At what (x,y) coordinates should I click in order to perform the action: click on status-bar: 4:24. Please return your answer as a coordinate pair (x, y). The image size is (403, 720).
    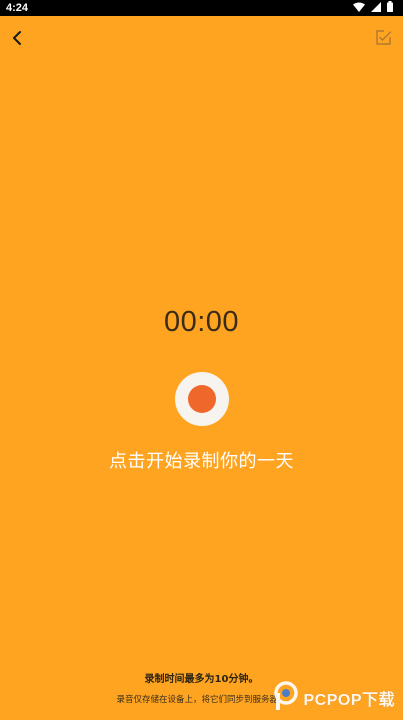
    Looking at the image, I should click on (201, 8).